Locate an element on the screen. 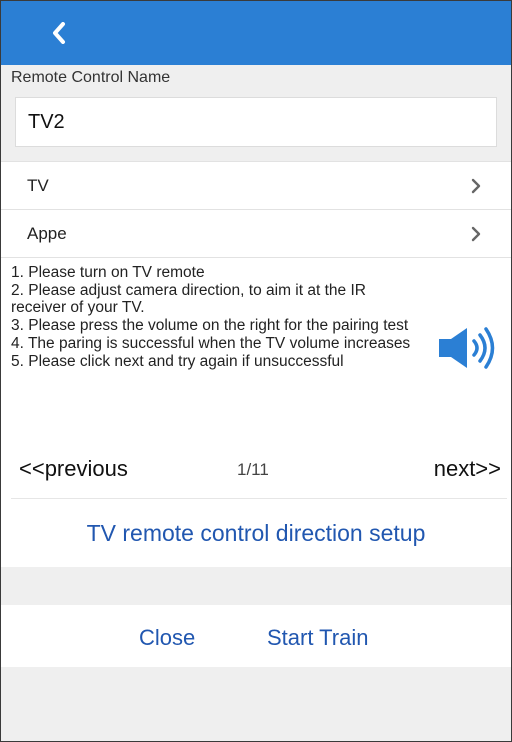 This screenshot has width=512, height=742. action-bar: Close Start Train is located at coordinates (256, 636).